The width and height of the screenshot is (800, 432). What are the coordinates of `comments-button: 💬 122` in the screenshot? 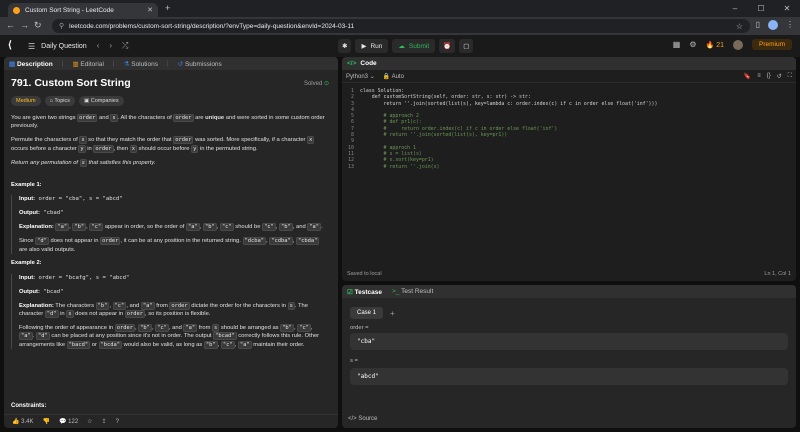 It's located at (68, 421).